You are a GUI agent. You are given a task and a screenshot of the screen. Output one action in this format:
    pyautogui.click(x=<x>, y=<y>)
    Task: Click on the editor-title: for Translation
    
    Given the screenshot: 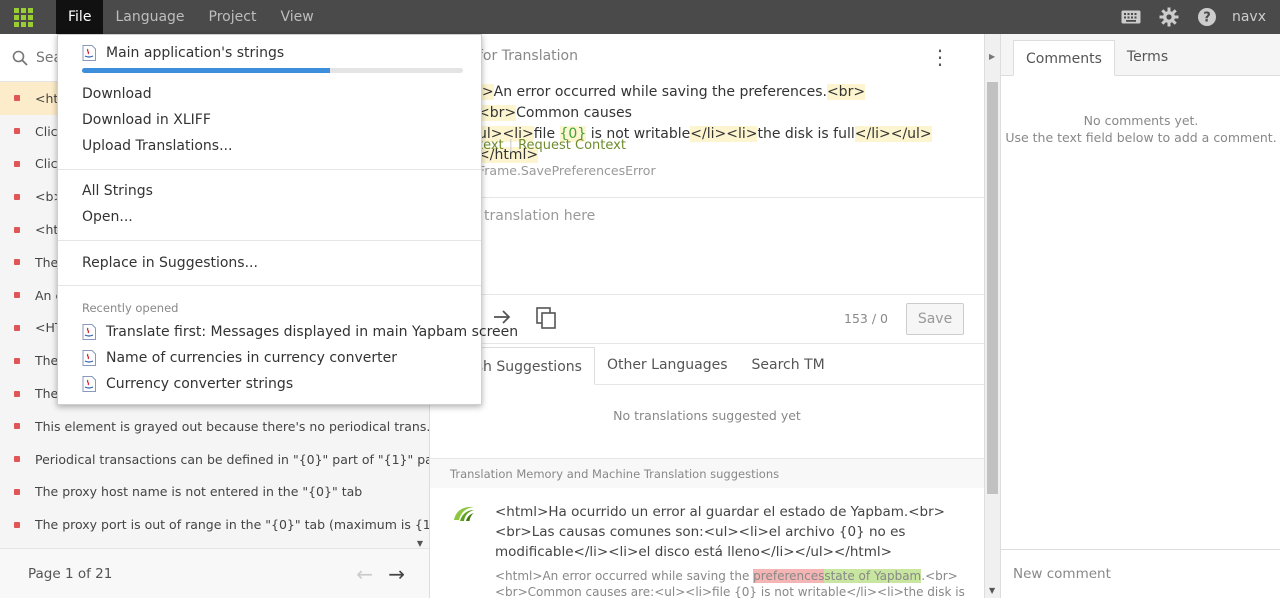 What is the action you would take?
    pyautogui.click(x=528, y=56)
    